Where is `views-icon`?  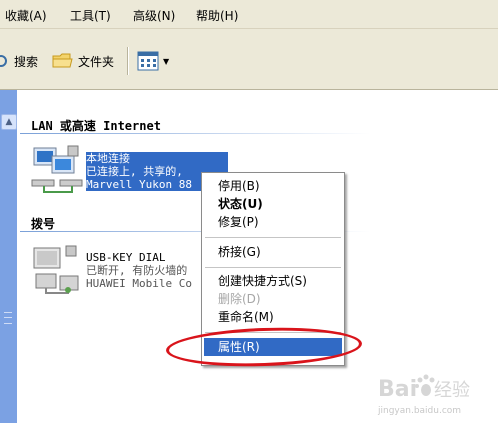 views-icon is located at coordinates (148, 61).